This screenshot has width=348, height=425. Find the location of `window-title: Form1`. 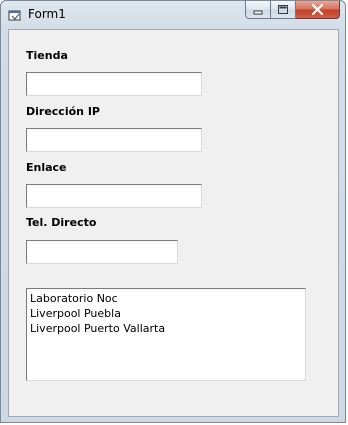

window-title: Form1 is located at coordinates (47, 14).